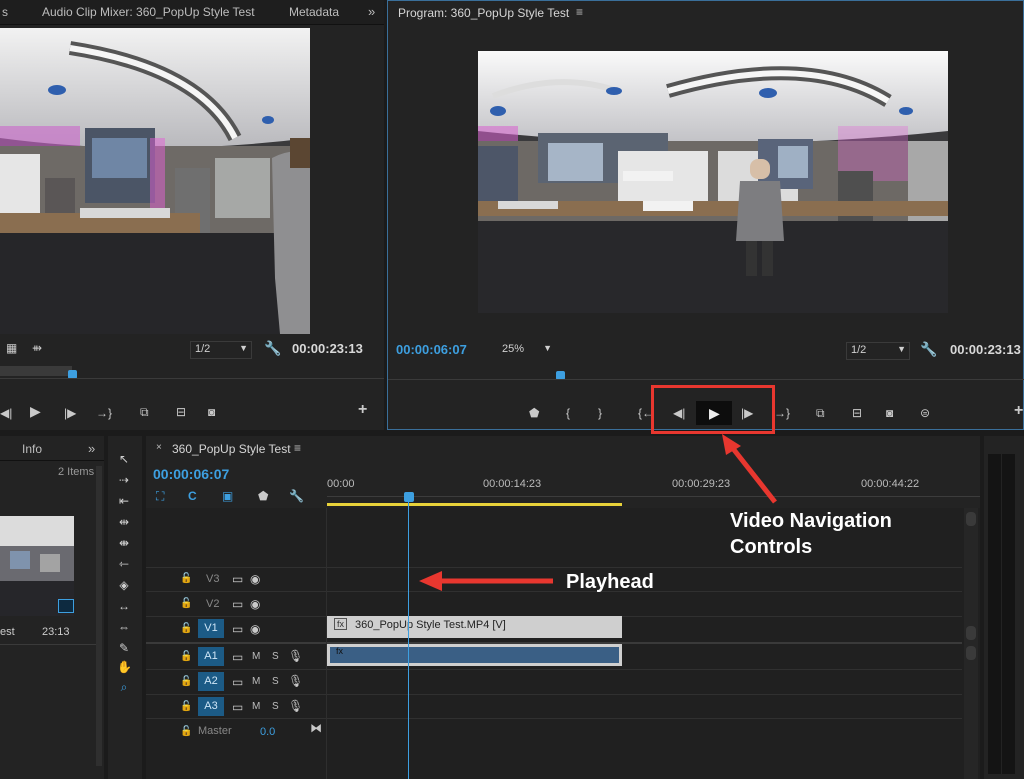 The height and width of the screenshot is (779, 1024). What do you see at coordinates (124, 501) in the screenshot?
I see `ripple-edit-tool-icon: ⇤` at bounding box center [124, 501].